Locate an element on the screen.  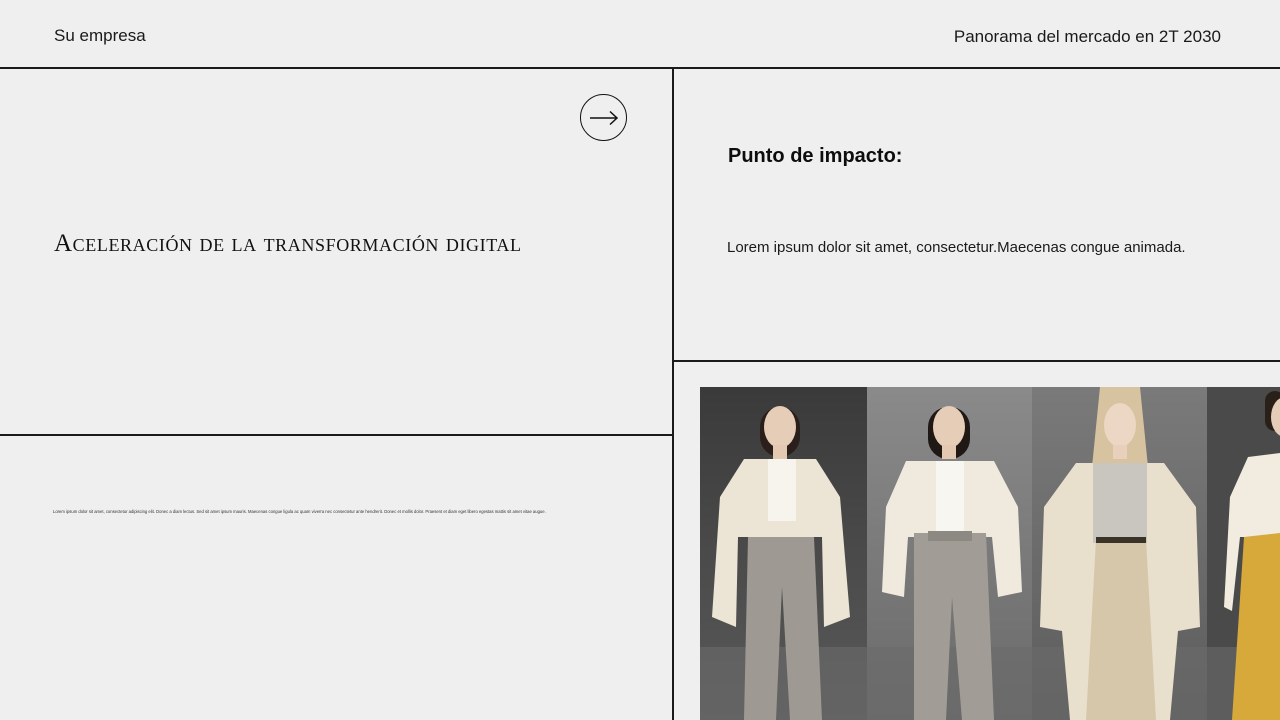
company-name: Su empresa is located at coordinates (100, 35).